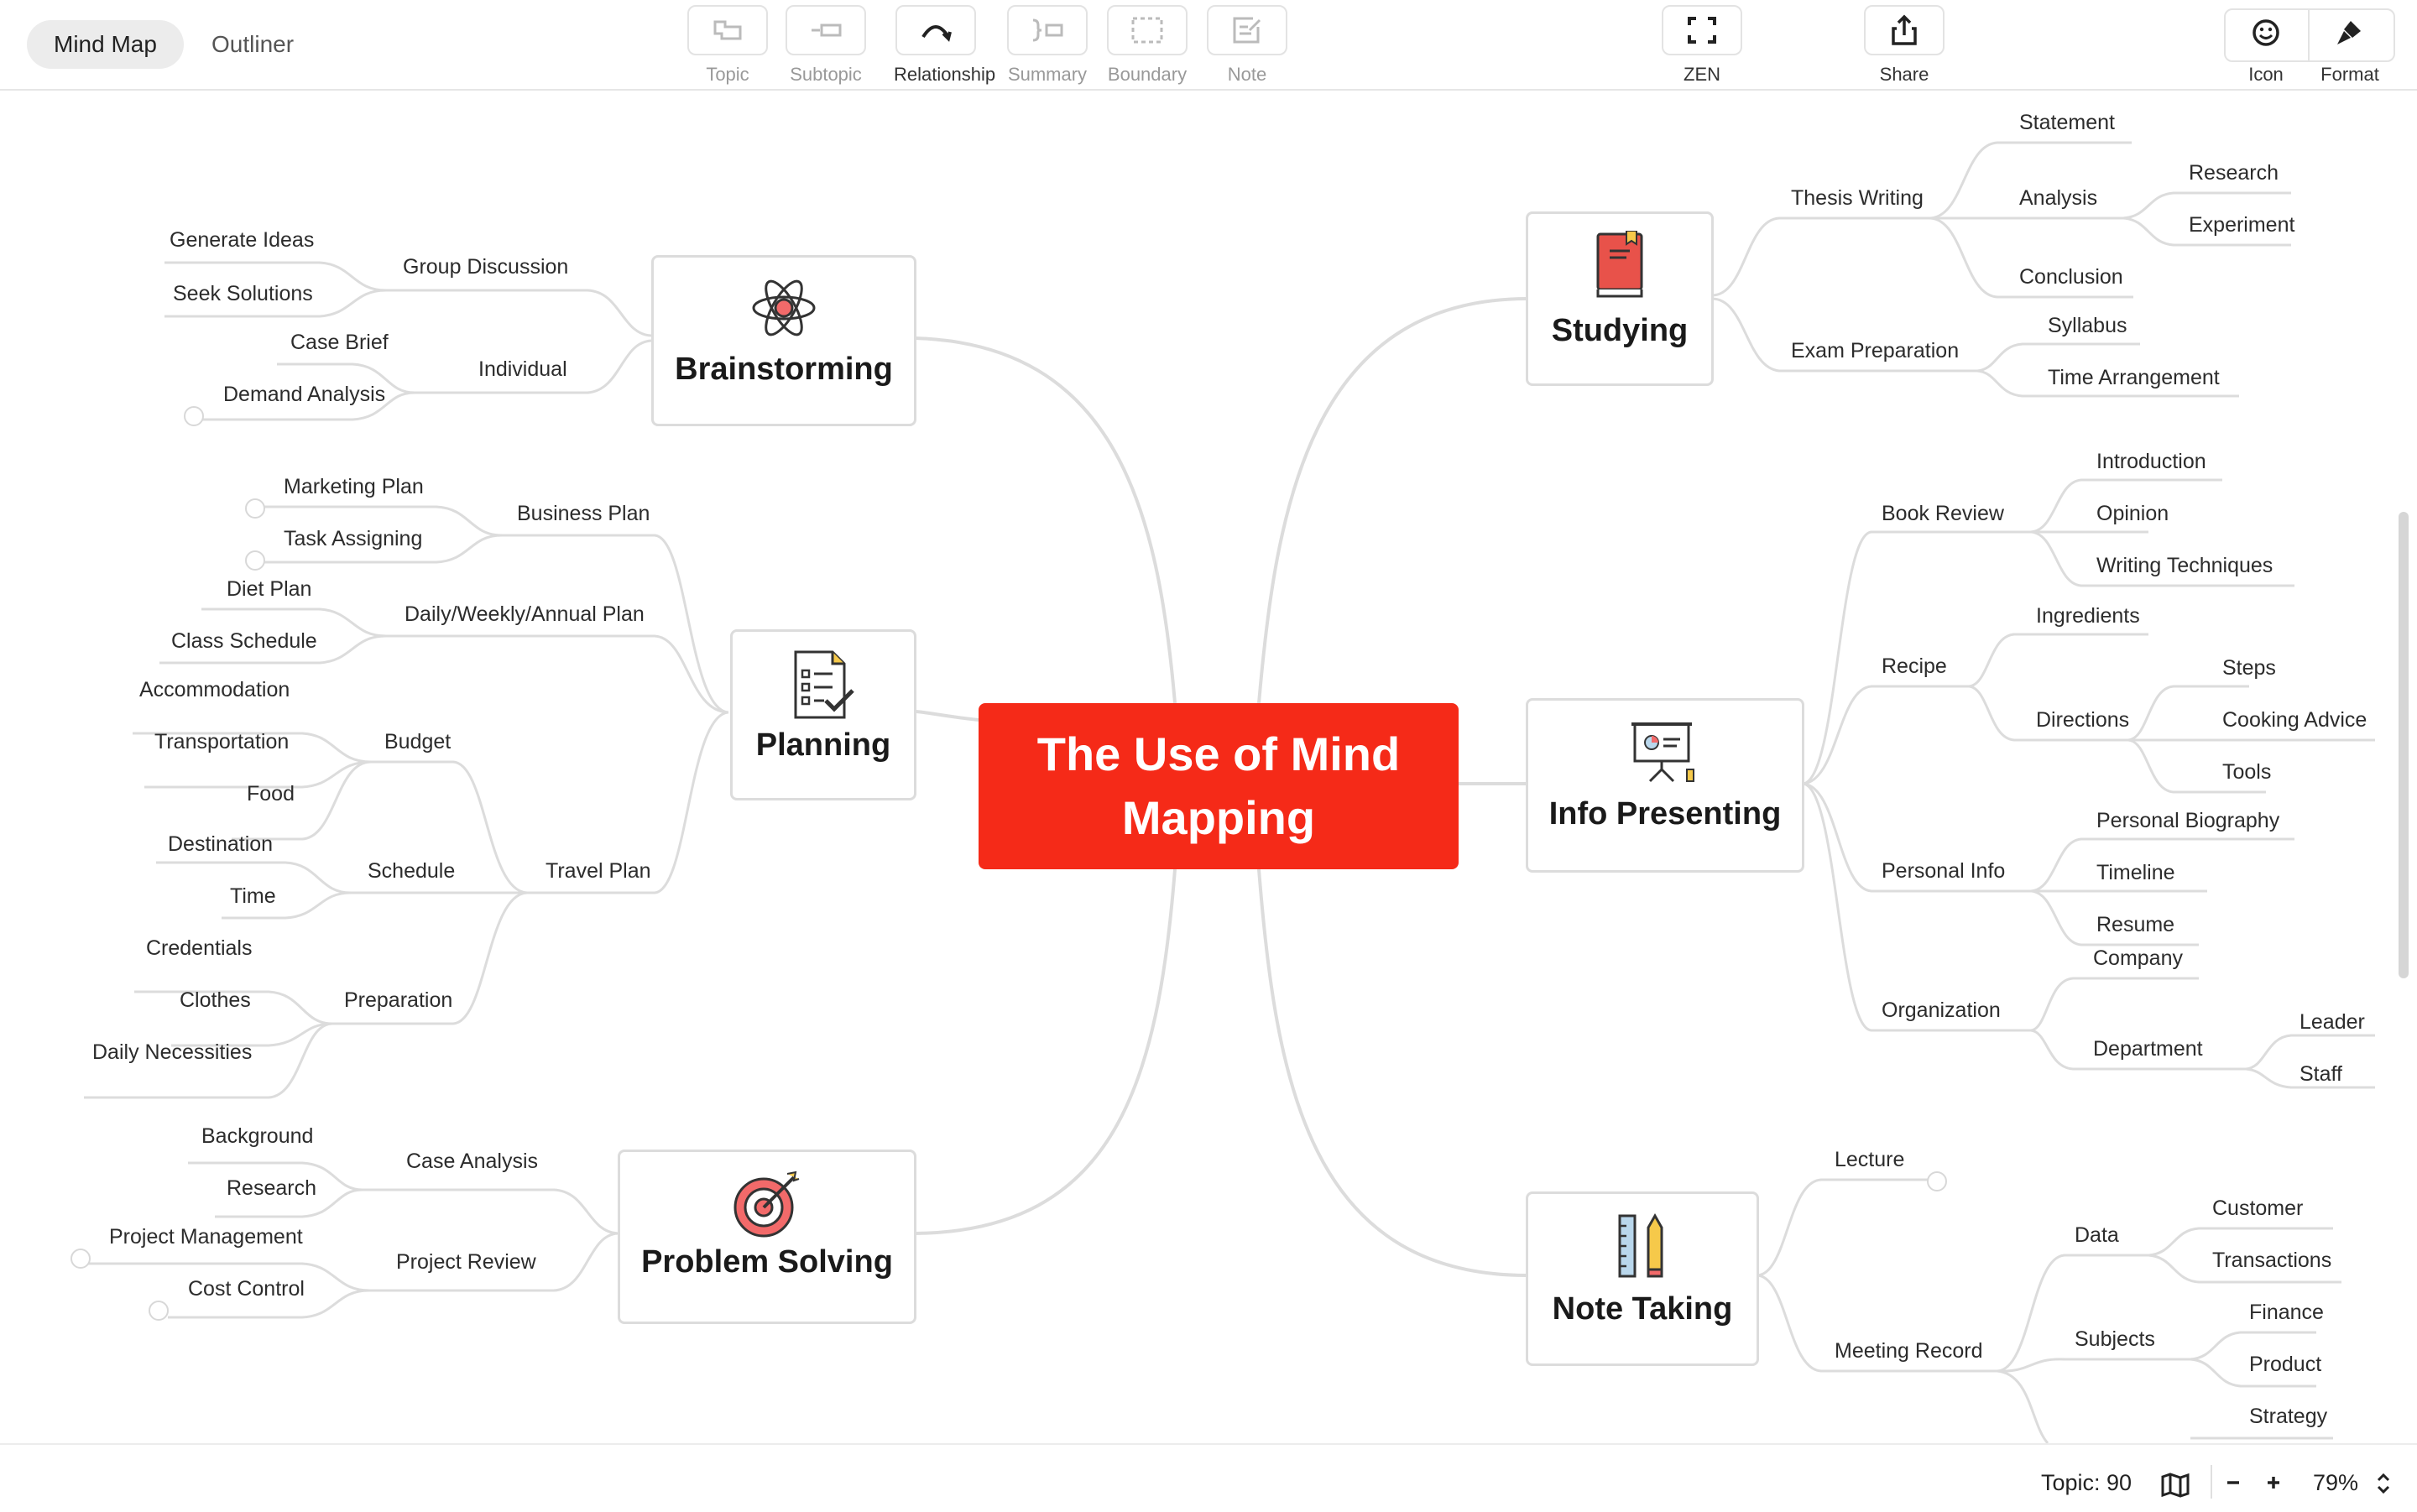 Image resolution: width=2417 pixels, height=1512 pixels. Describe the element at coordinates (2132, 514) in the screenshot. I see `topic-opinion: Opinion` at that location.